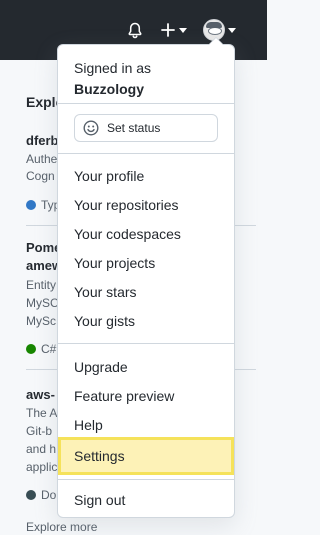 The image size is (320, 535). What do you see at coordinates (168, 30) in the screenshot?
I see `plus-icon` at bounding box center [168, 30].